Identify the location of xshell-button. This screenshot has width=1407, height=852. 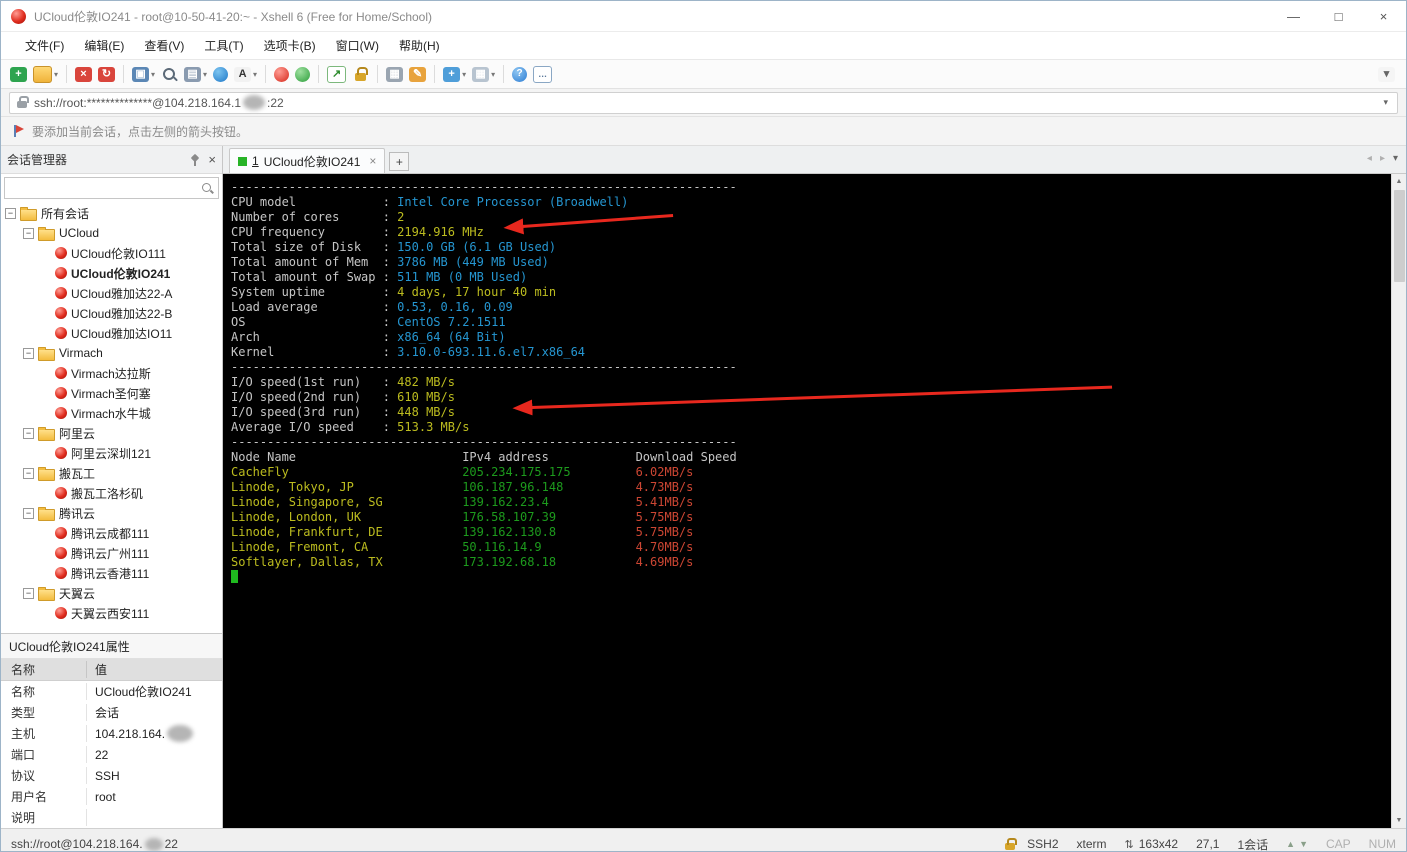
(281, 74).